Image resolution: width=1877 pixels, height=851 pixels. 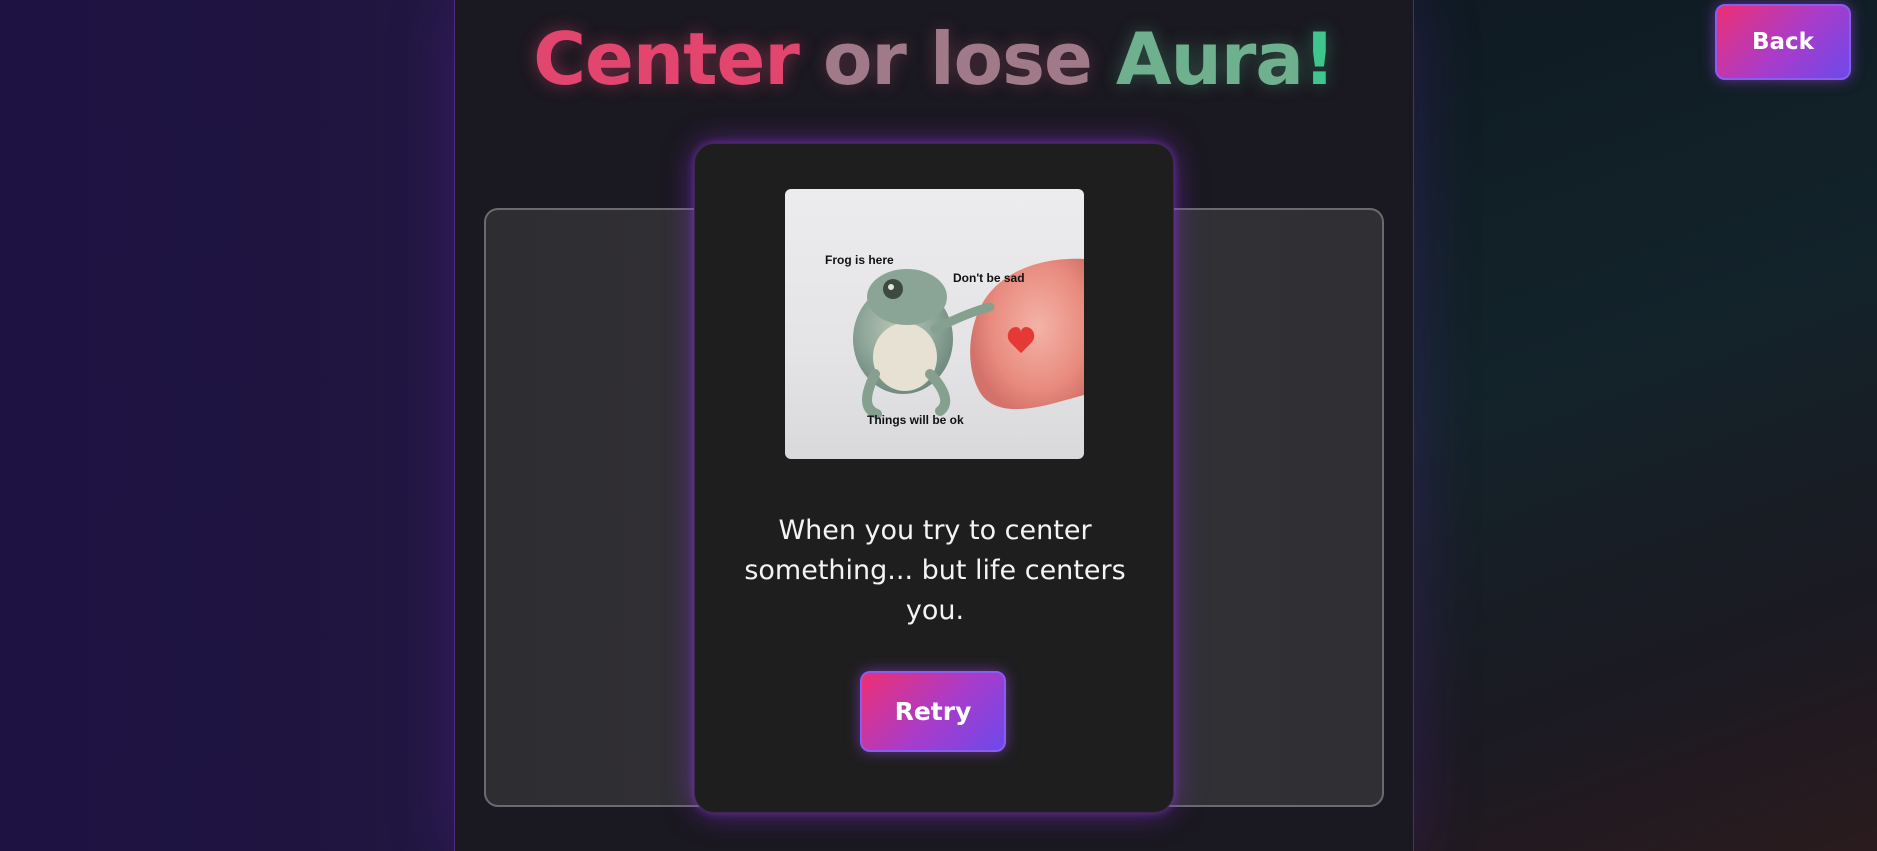 I want to click on frog-leg-right-shape, so click(x=938, y=392).